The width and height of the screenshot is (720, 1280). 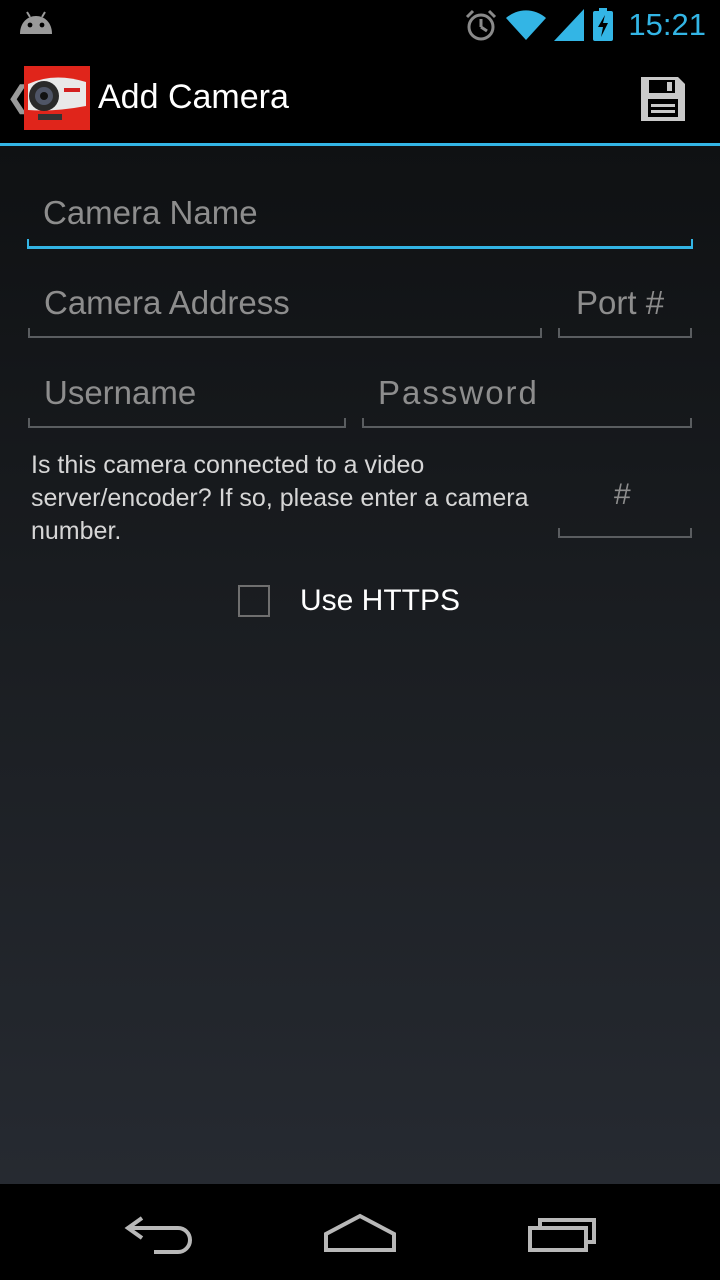 I want to click on port-field: Port #, so click(x=625, y=309).